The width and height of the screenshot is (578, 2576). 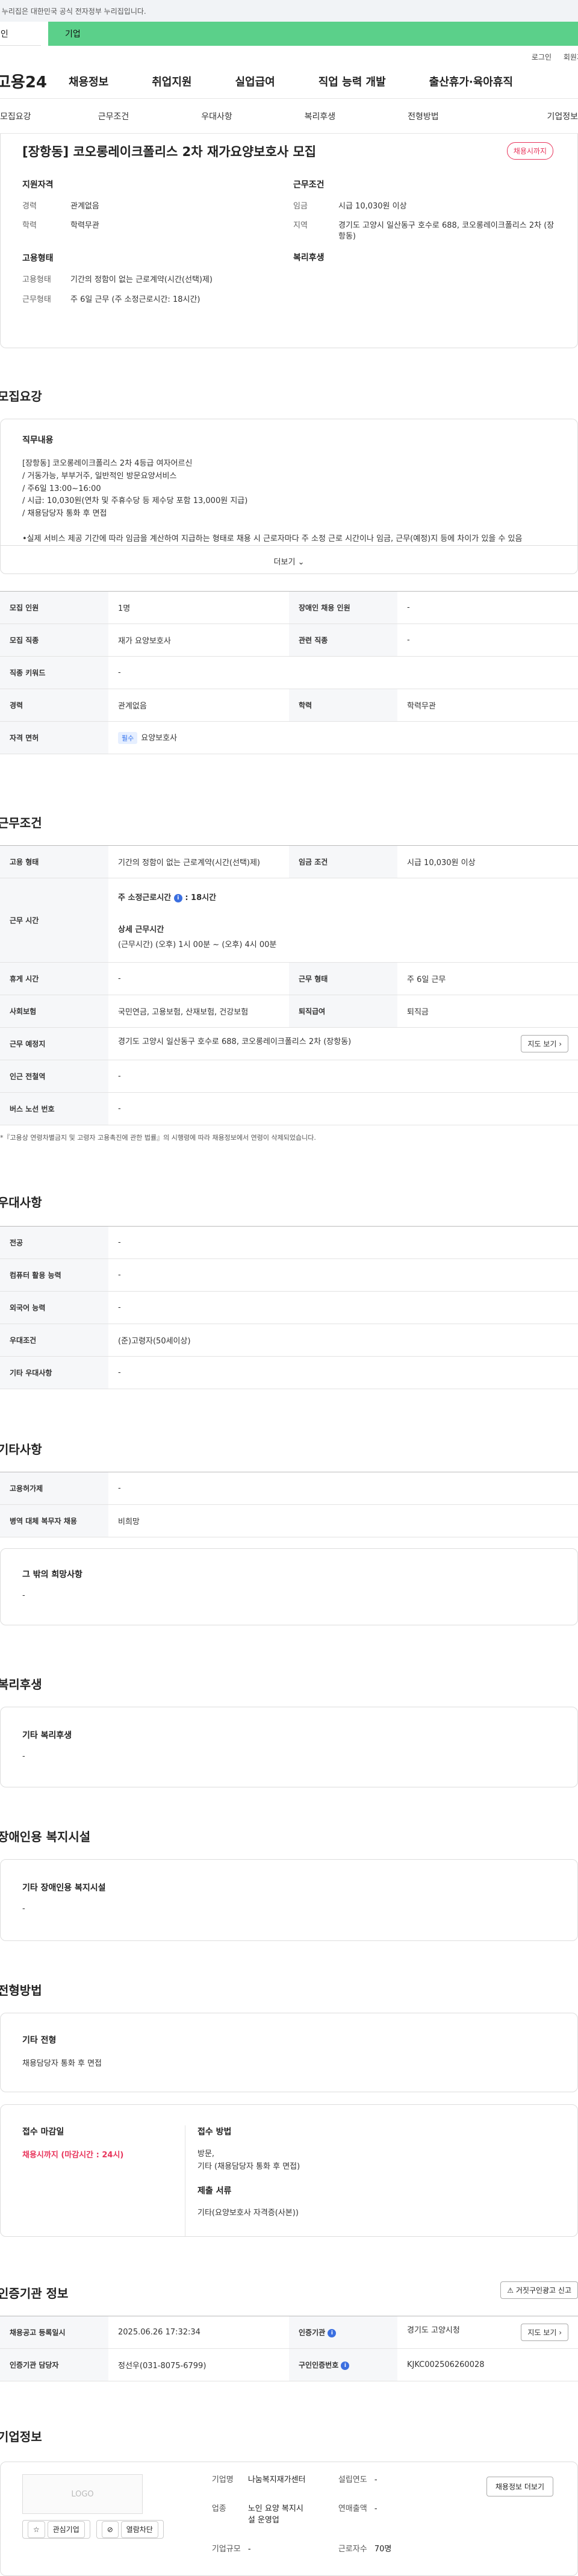 What do you see at coordinates (198, 1012) in the screenshot?
I see `insurance-value: 국민연금, 고용보험, 산재보험, 건강보험` at bounding box center [198, 1012].